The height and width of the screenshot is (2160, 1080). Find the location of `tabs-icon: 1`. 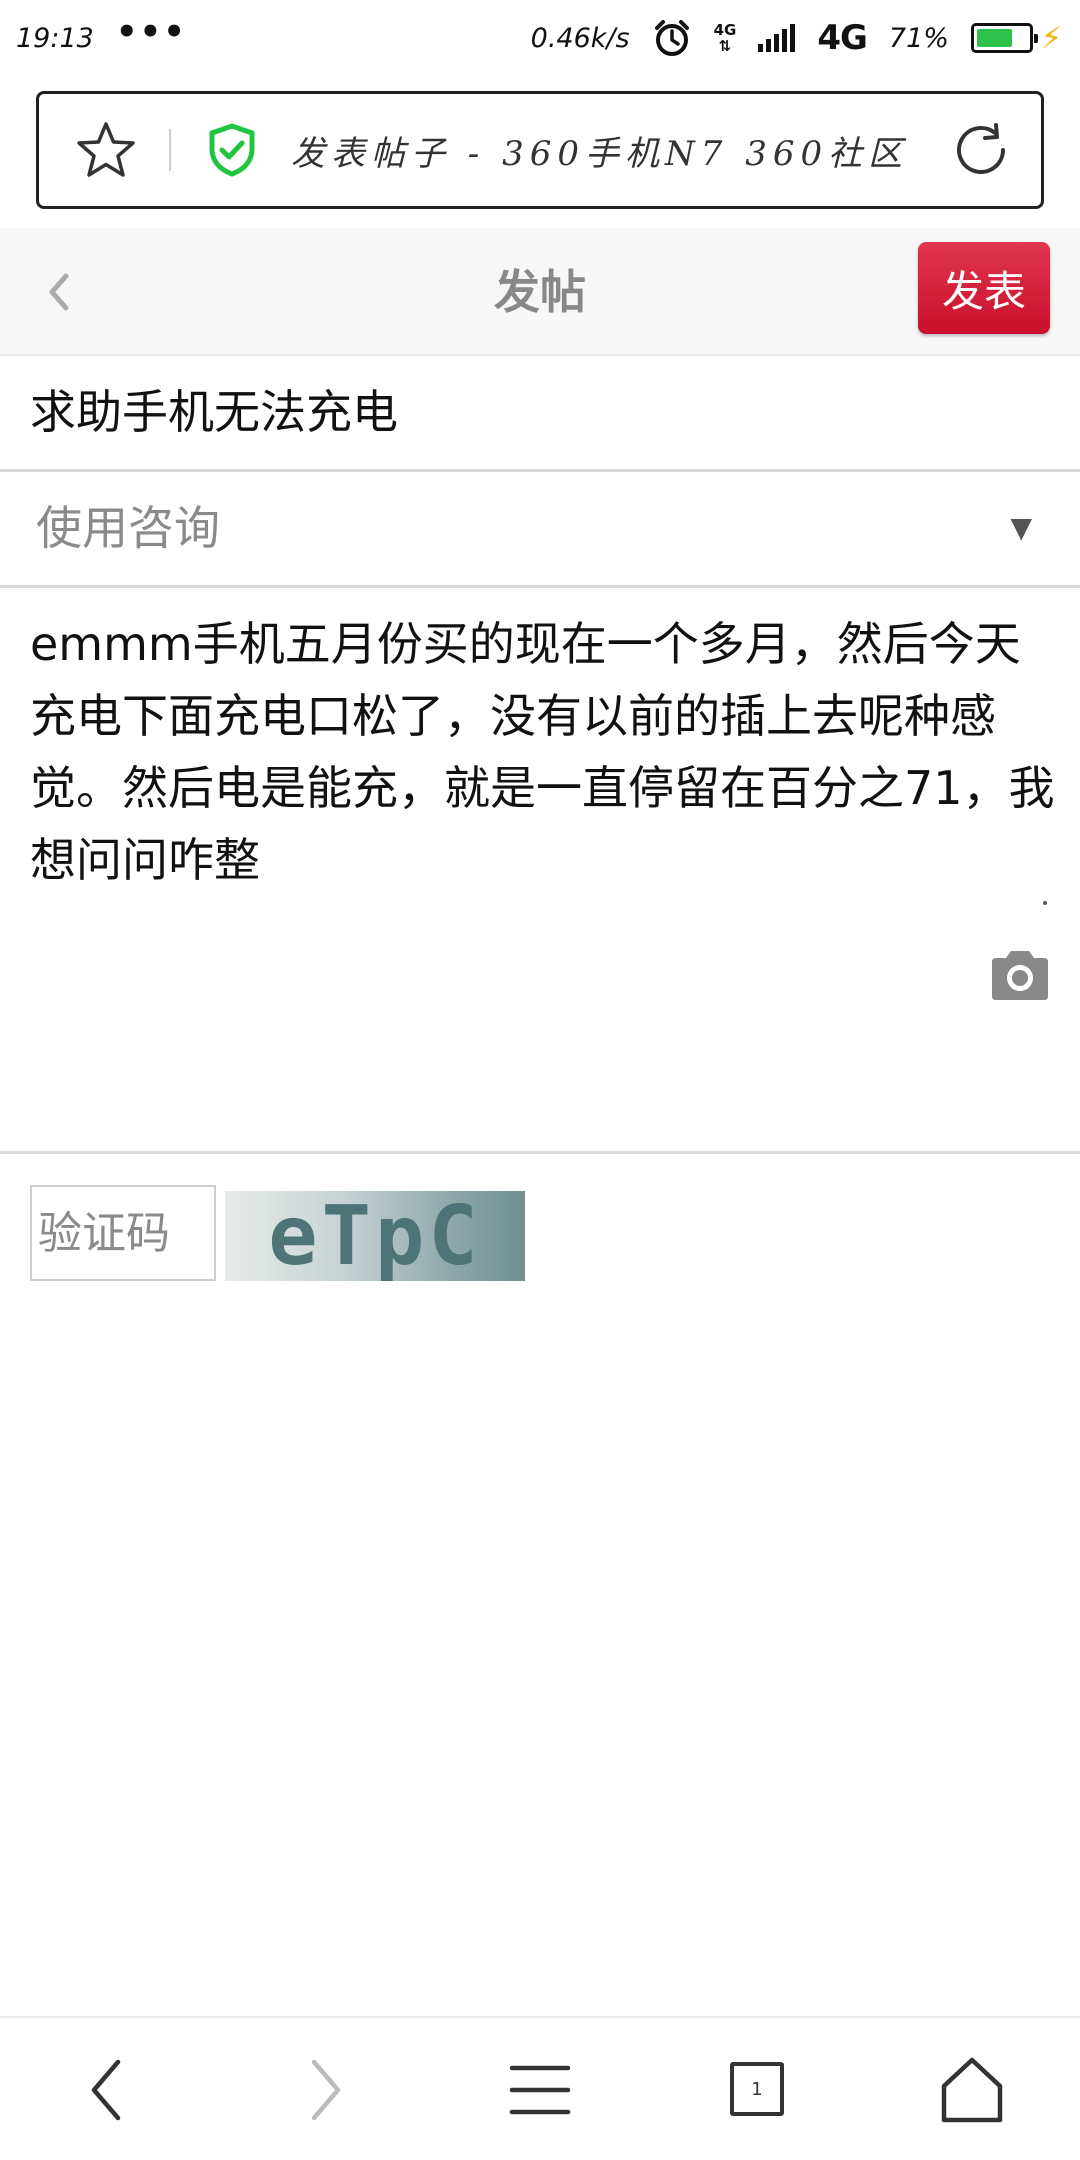

tabs-icon: 1 is located at coordinates (757, 2089).